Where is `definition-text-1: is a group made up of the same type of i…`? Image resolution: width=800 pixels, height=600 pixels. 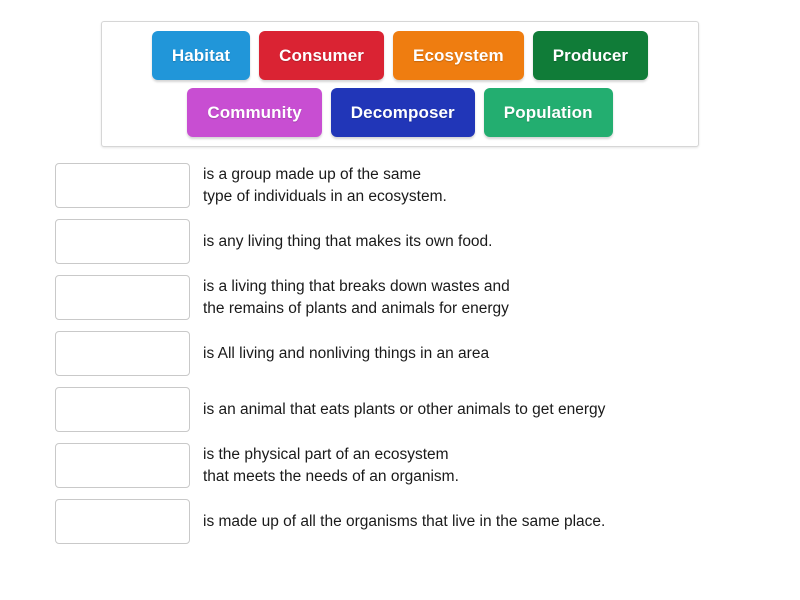
definition-text-1: is a group made up of the same type of i… is located at coordinates (325, 185).